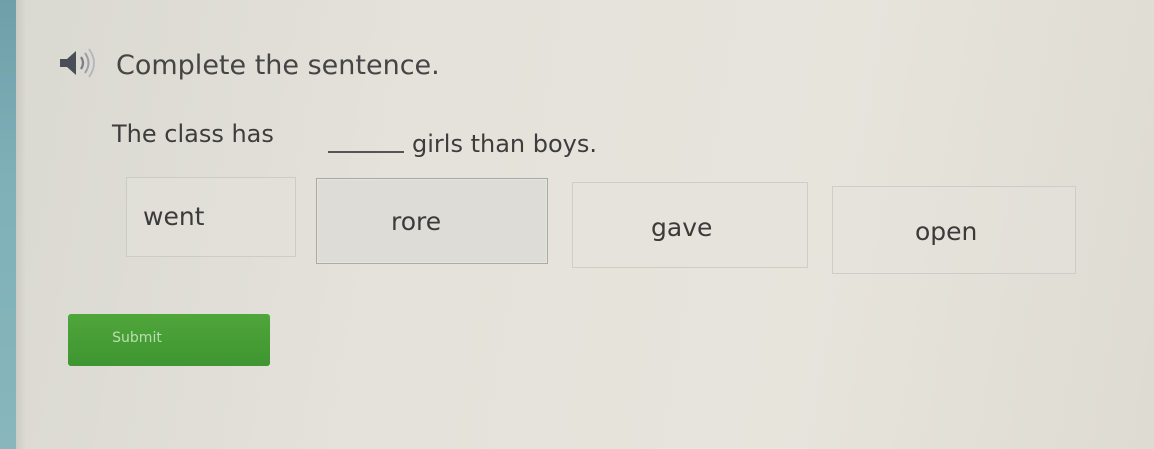 This screenshot has width=1154, height=449. I want to click on answer-blank, so click(366, 152).